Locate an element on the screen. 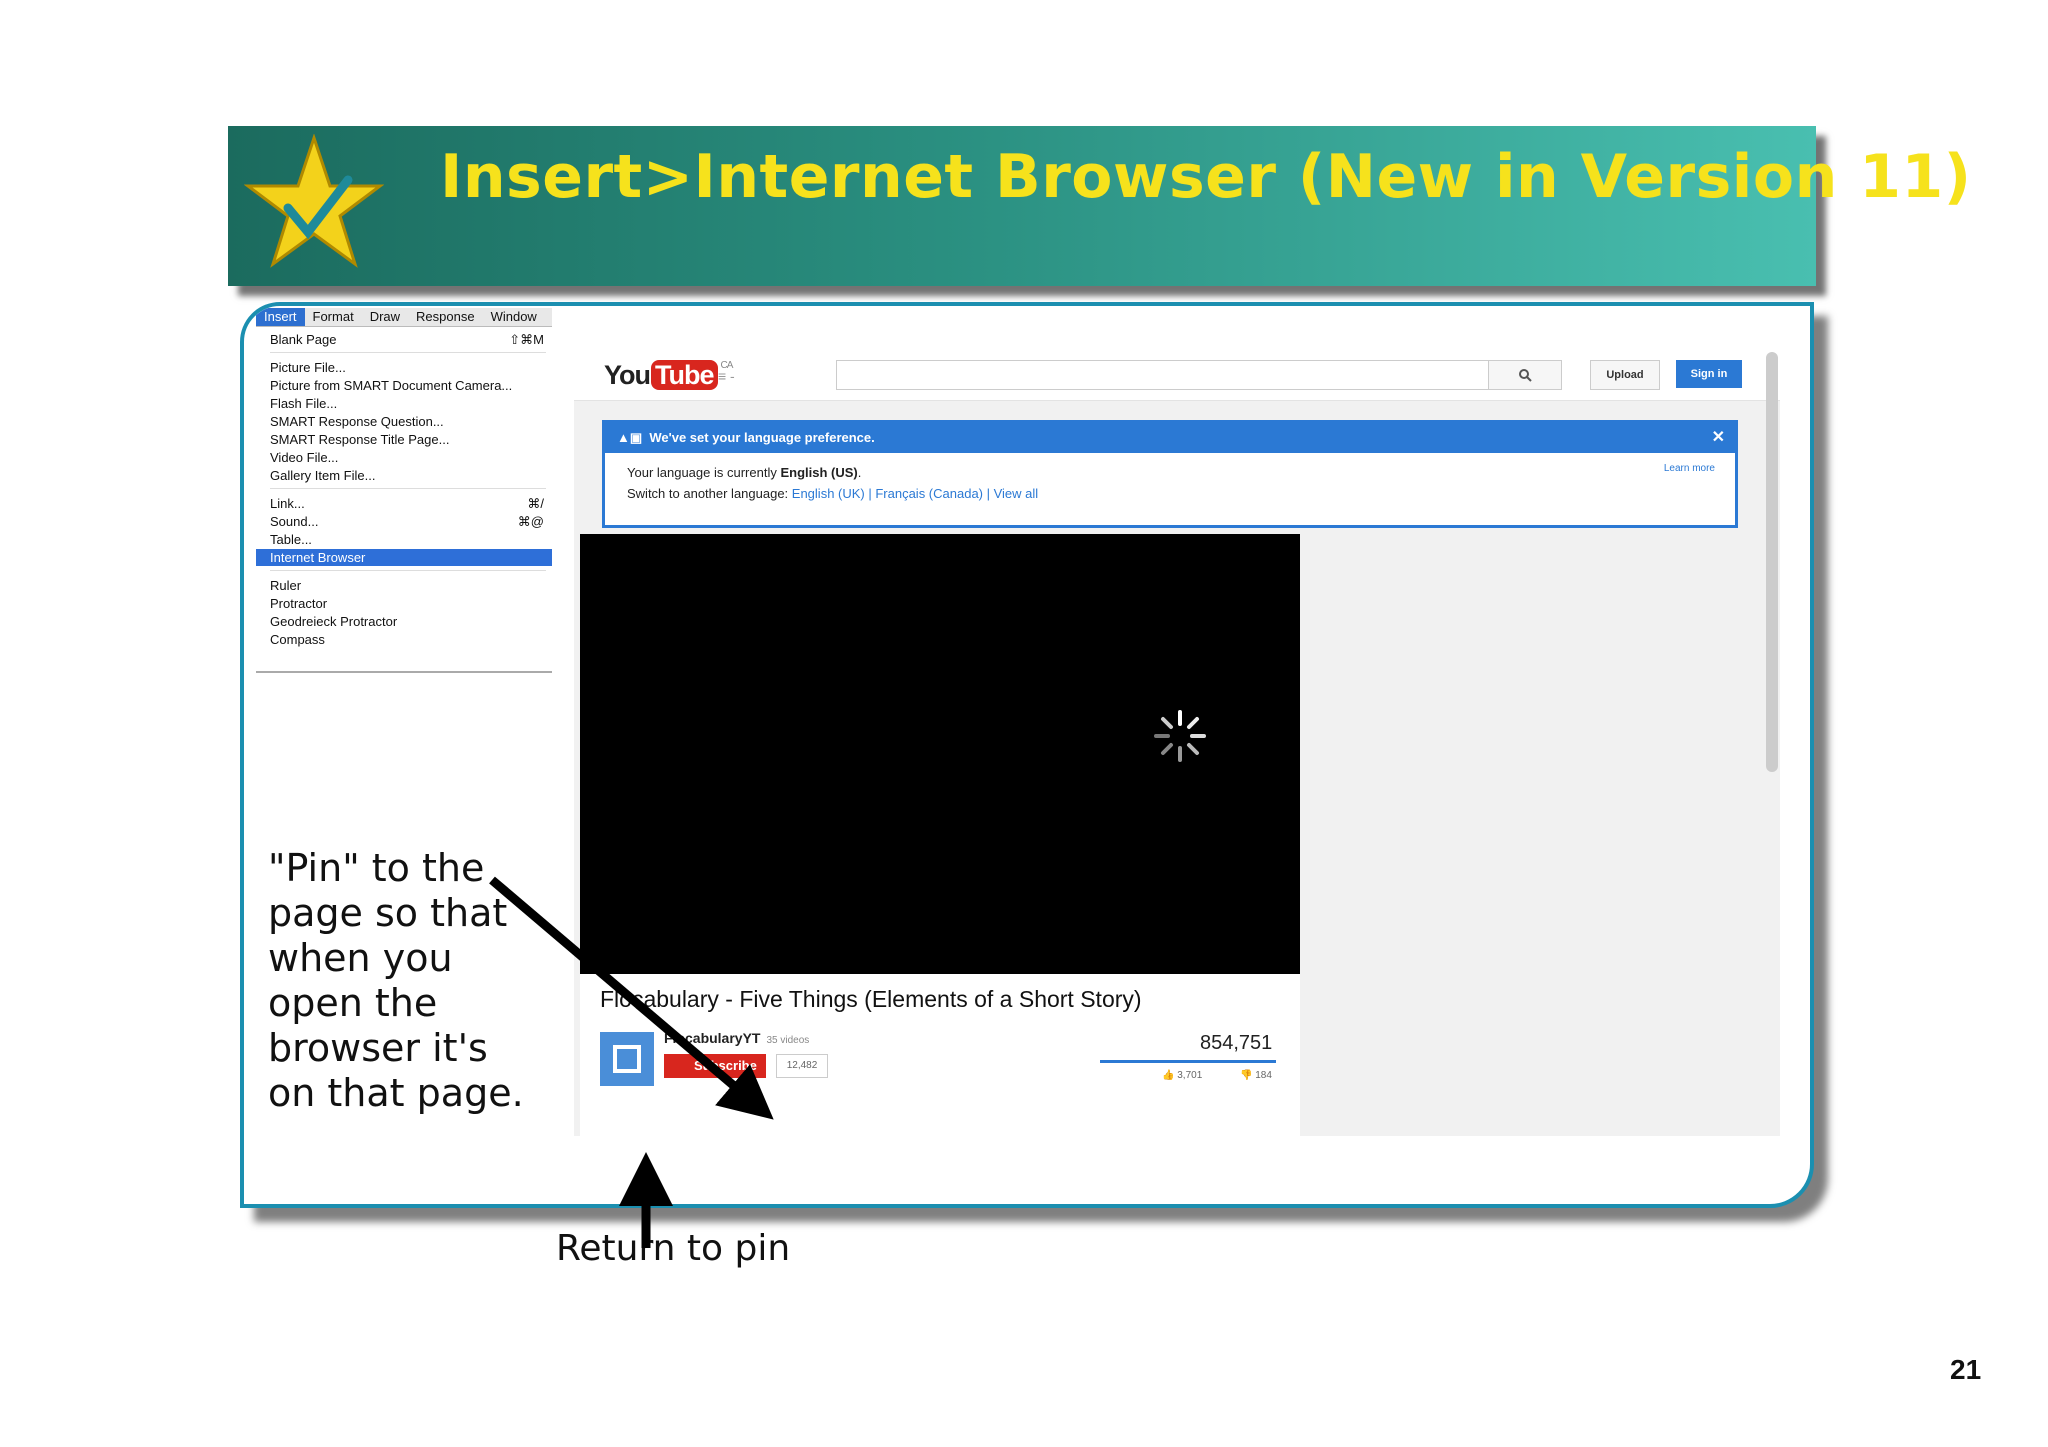  shortcut-label: ⌘/ is located at coordinates (535, 503).